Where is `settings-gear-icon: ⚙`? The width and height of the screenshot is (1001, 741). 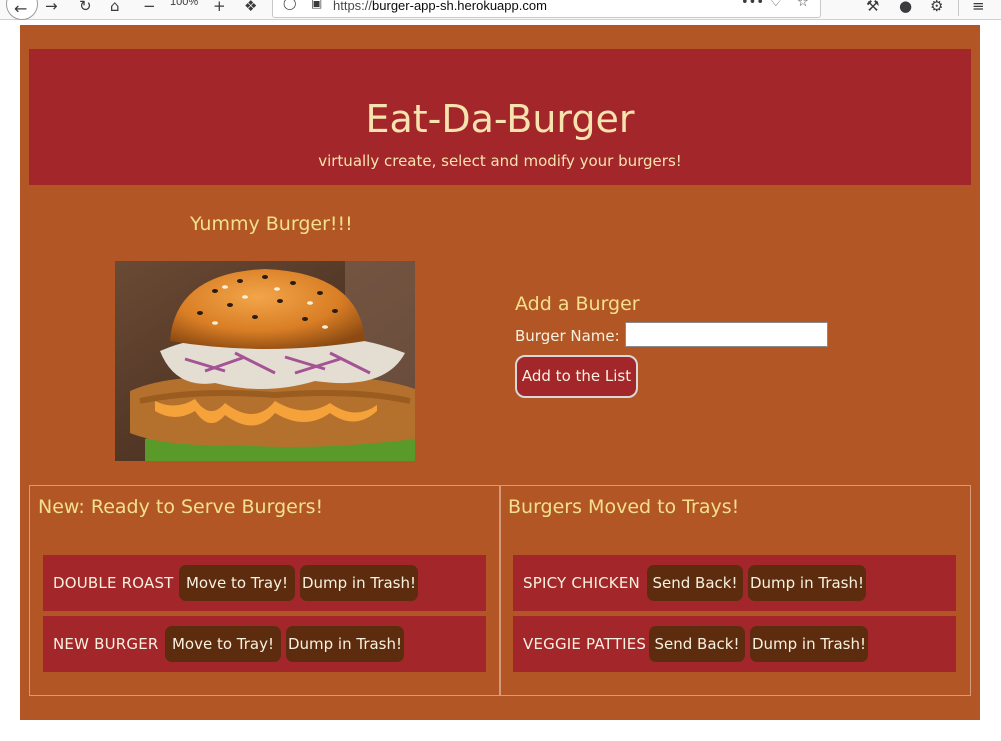 settings-gear-icon: ⚙ is located at coordinates (936, 8).